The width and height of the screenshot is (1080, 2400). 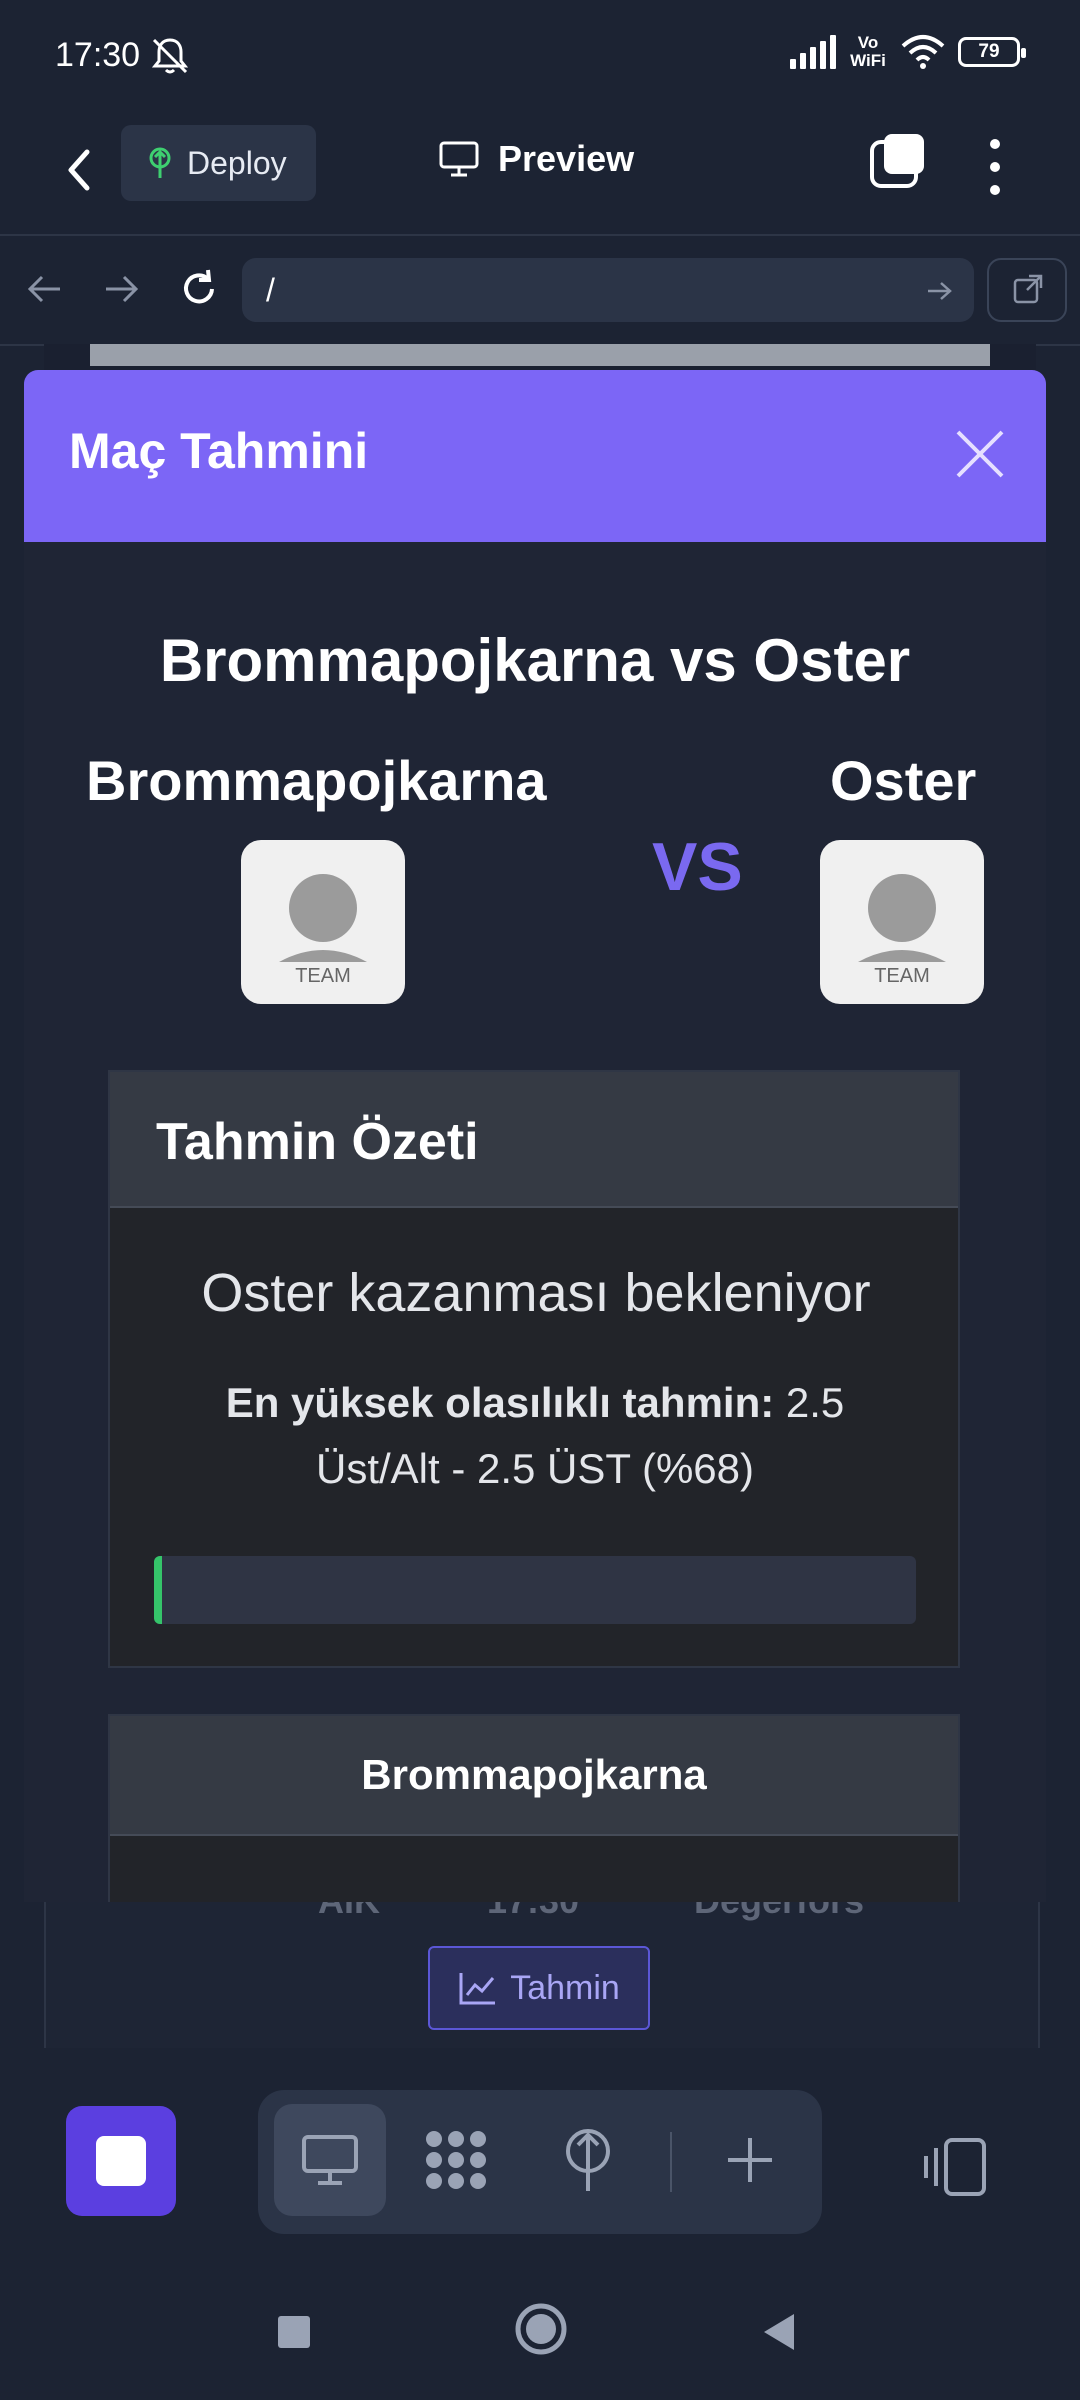 I want to click on home-team-logo: TEAM, so click(x=323, y=922).